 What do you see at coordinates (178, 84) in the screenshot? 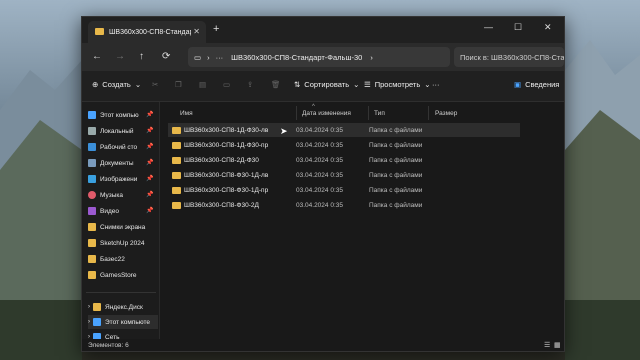
I see `copy-icon: ❐` at bounding box center [178, 84].